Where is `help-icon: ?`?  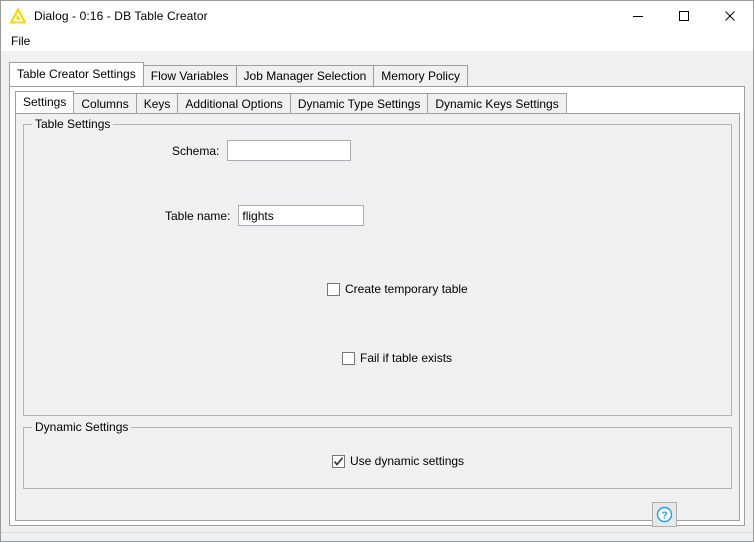 help-icon: ? is located at coordinates (664, 514).